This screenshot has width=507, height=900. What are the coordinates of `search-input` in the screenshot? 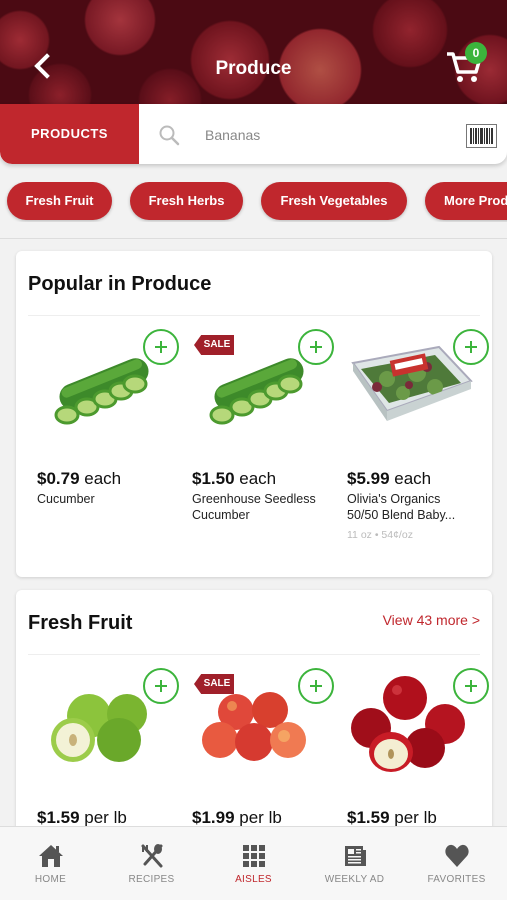 It's located at (325, 135).